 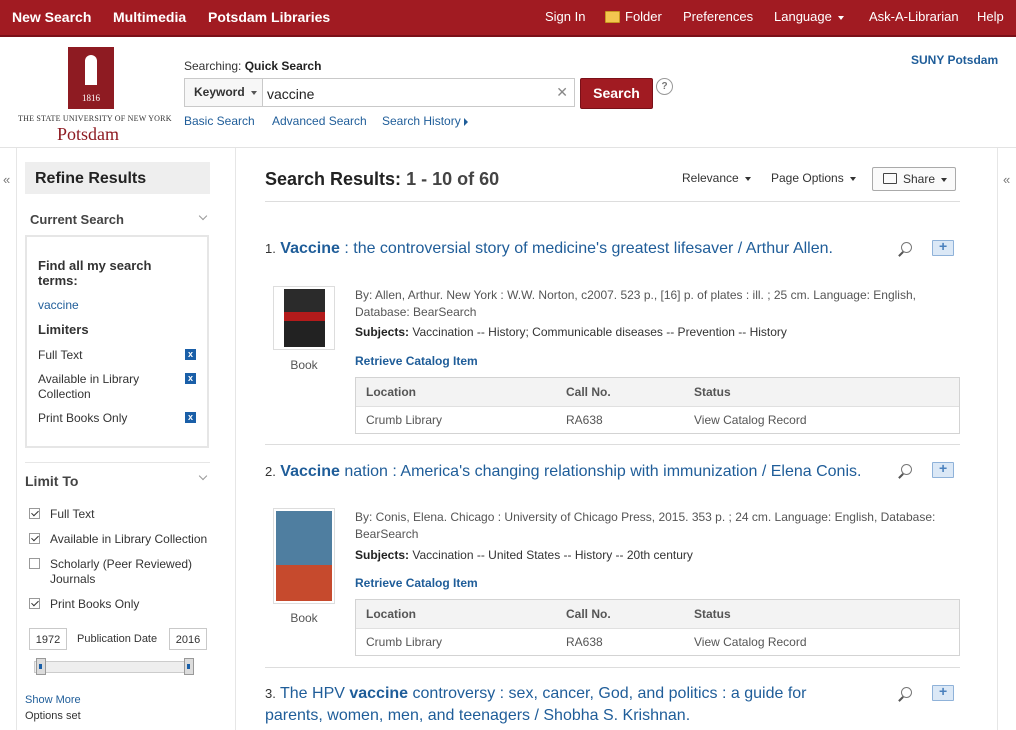 What do you see at coordinates (91, 98) in the screenshot?
I see `logo-year: 1816` at bounding box center [91, 98].